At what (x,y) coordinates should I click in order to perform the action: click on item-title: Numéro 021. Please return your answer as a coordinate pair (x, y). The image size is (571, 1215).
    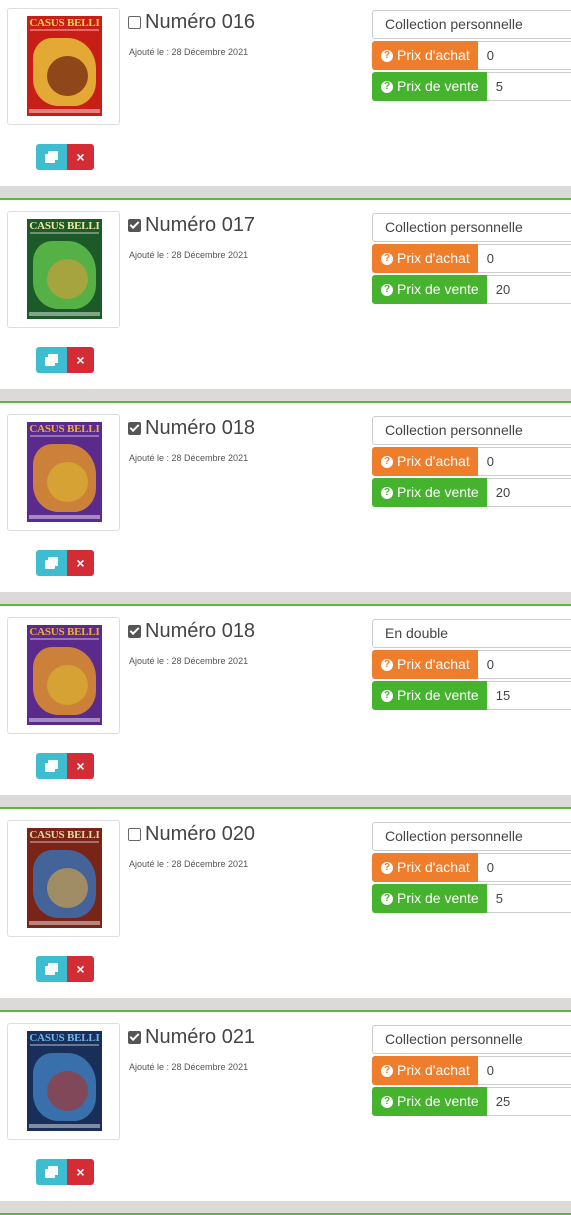
    Looking at the image, I should click on (200, 1036).